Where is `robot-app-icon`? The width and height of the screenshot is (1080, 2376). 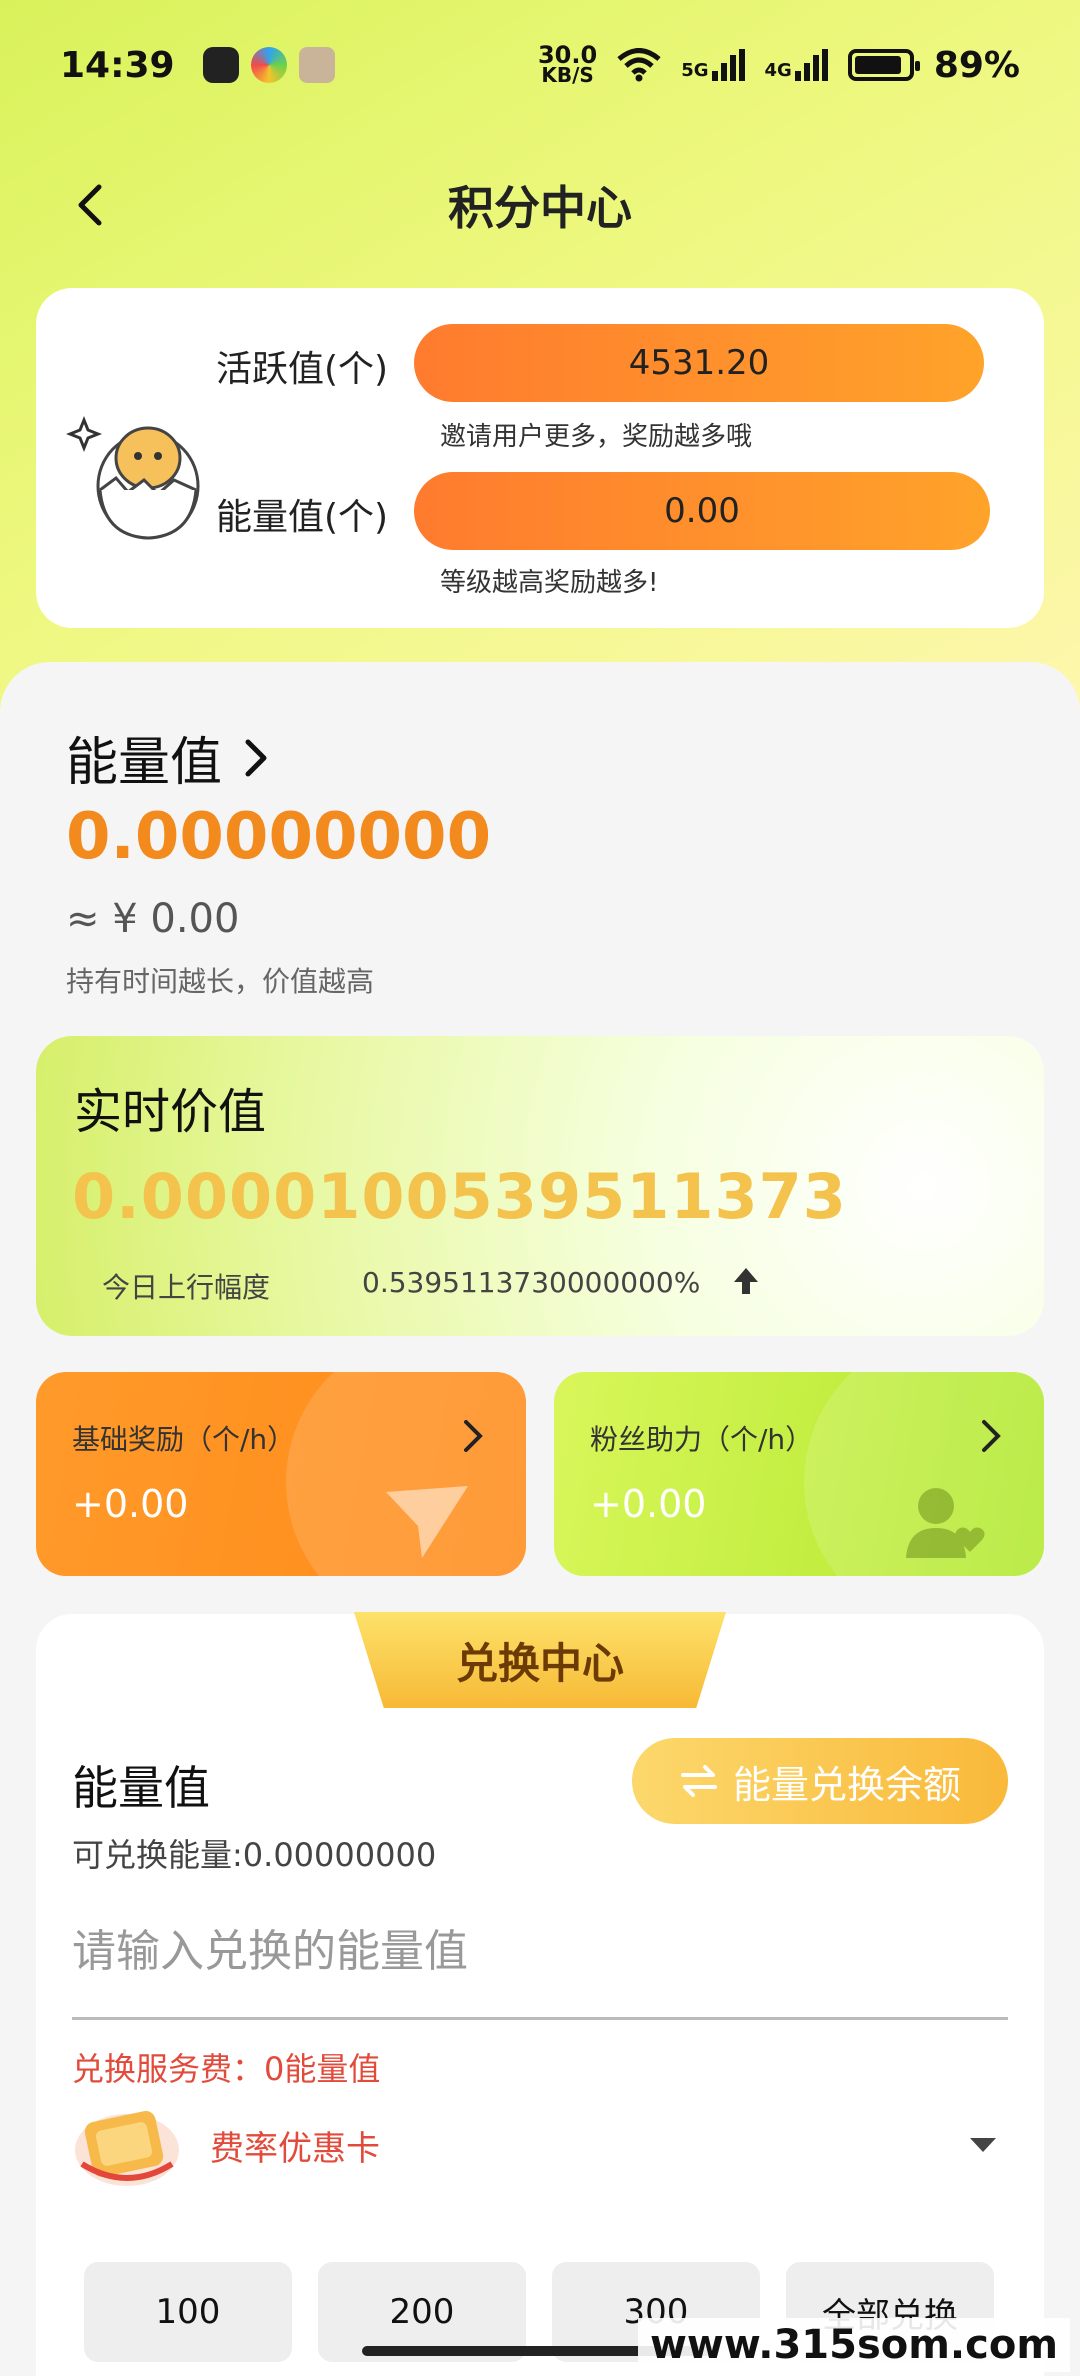 robot-app-icon is located at coordinates (220, 65).